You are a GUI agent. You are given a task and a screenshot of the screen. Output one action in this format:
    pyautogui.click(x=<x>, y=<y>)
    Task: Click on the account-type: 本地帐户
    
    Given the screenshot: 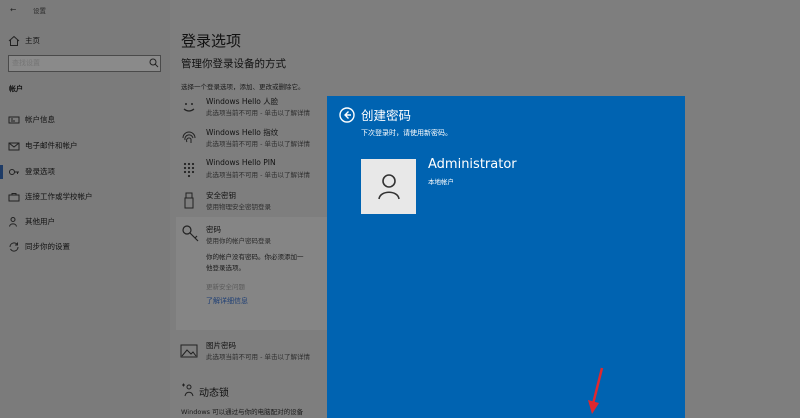 What is the action you would take?
    pyautogui.click(x=441, y=182)
    